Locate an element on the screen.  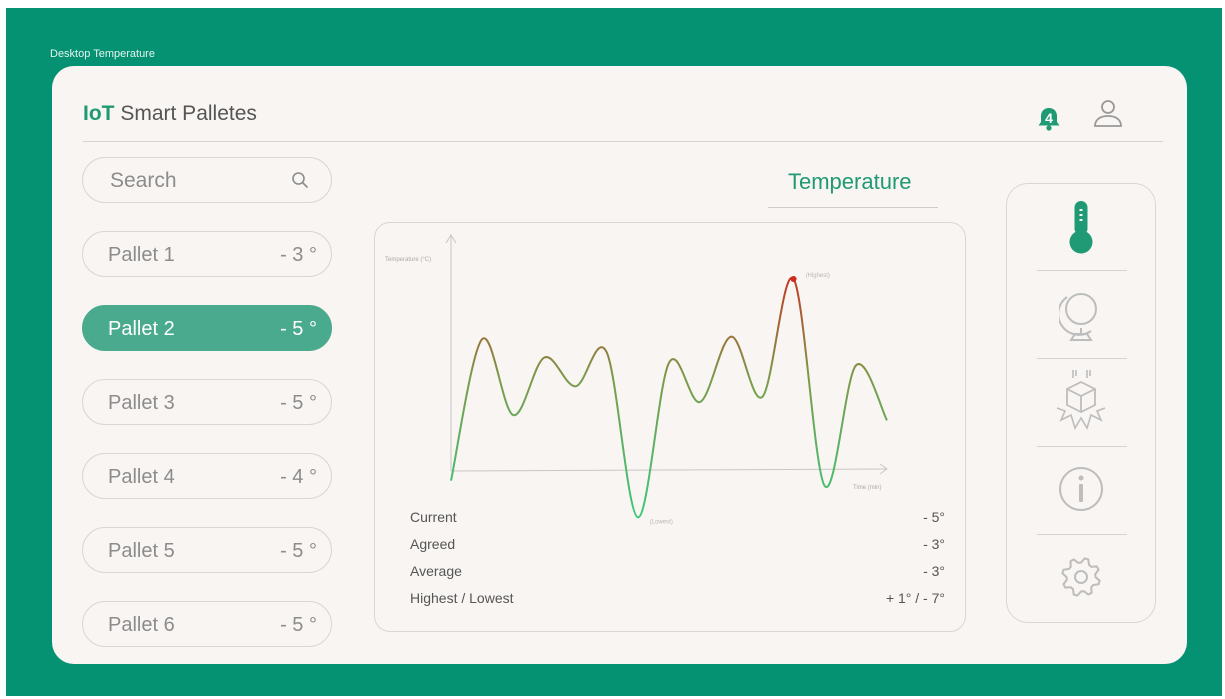
pallet-name: Pallet 3 is located at coordinates (141, 403).